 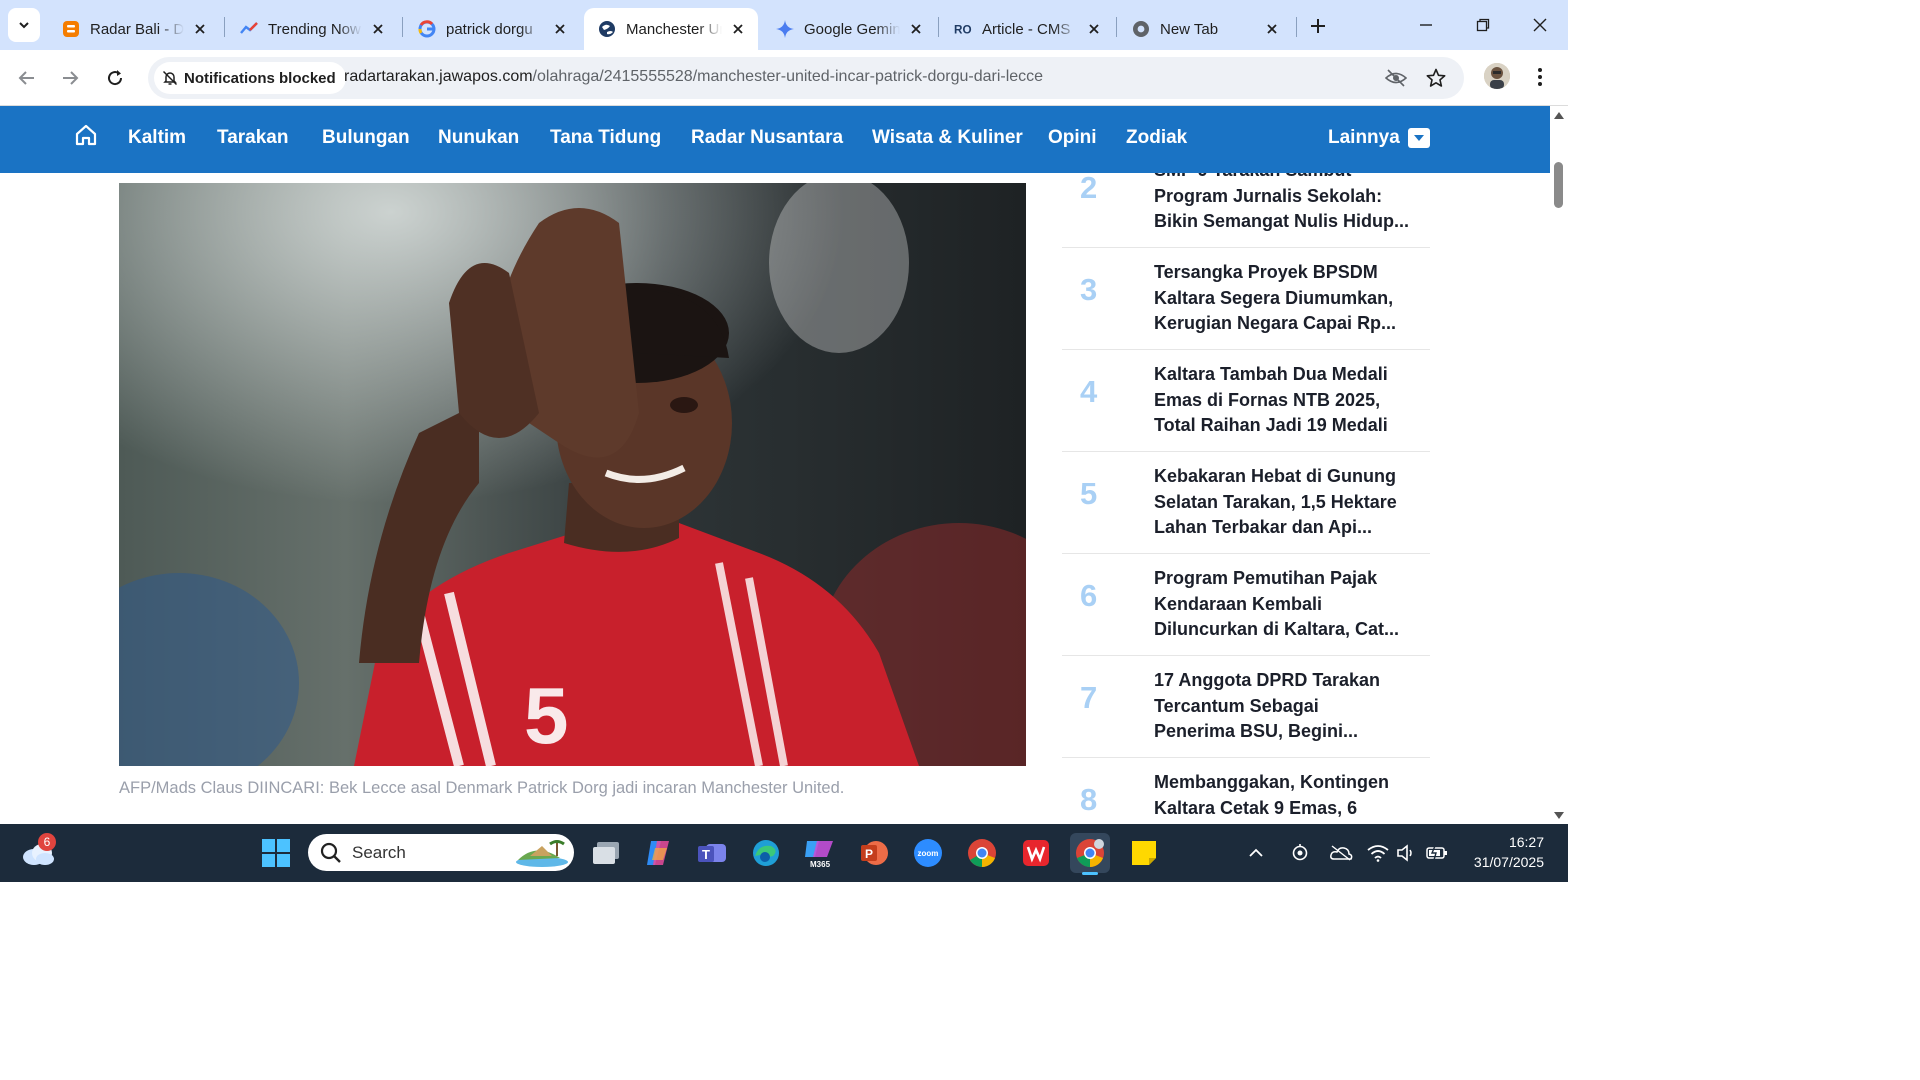 What do you see at coordinates (1378, 853) in the screenshot?
I see `wifi-icon` at bounding box center [1378, 853].